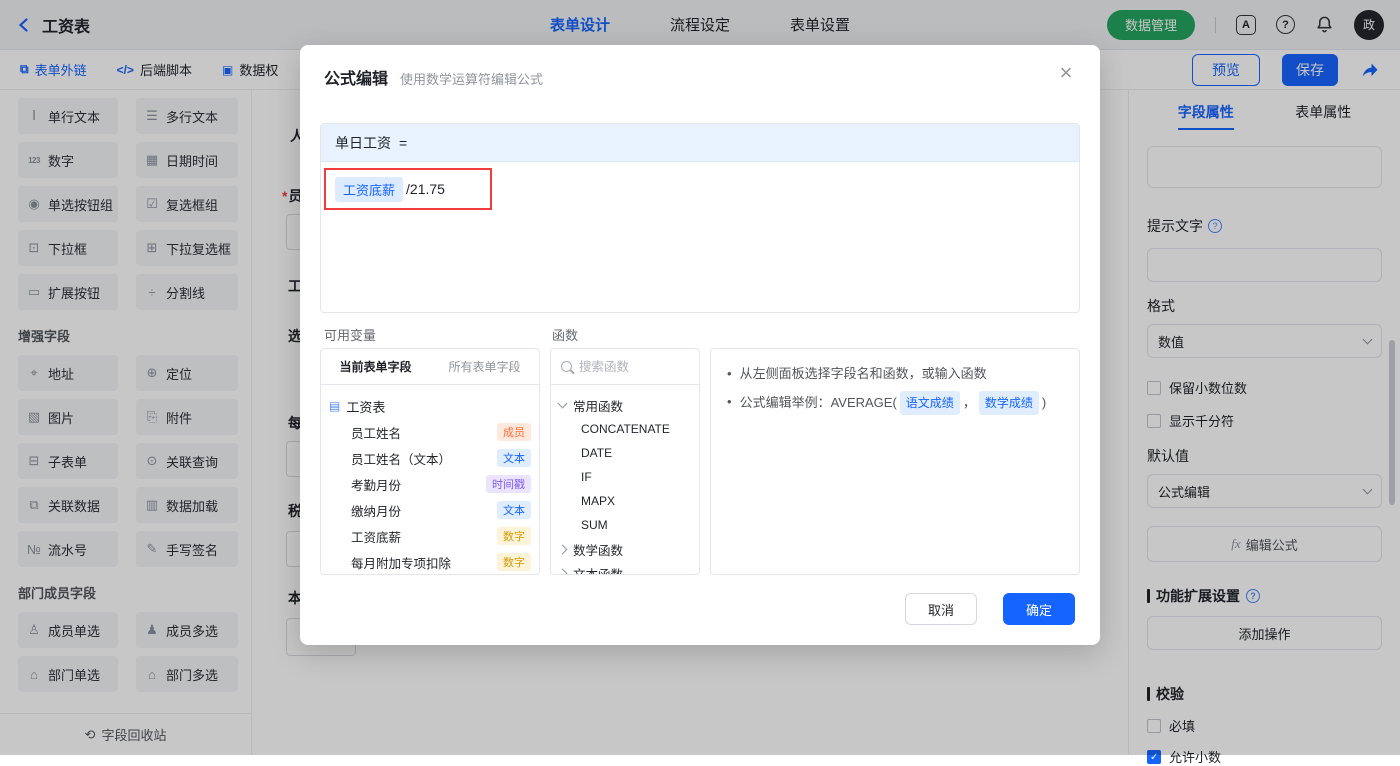  I want to click on tip-line: • 公式编辑举例：AVERAGE( 语文成绩 ， 数学成绩 ), so click(895, 403).